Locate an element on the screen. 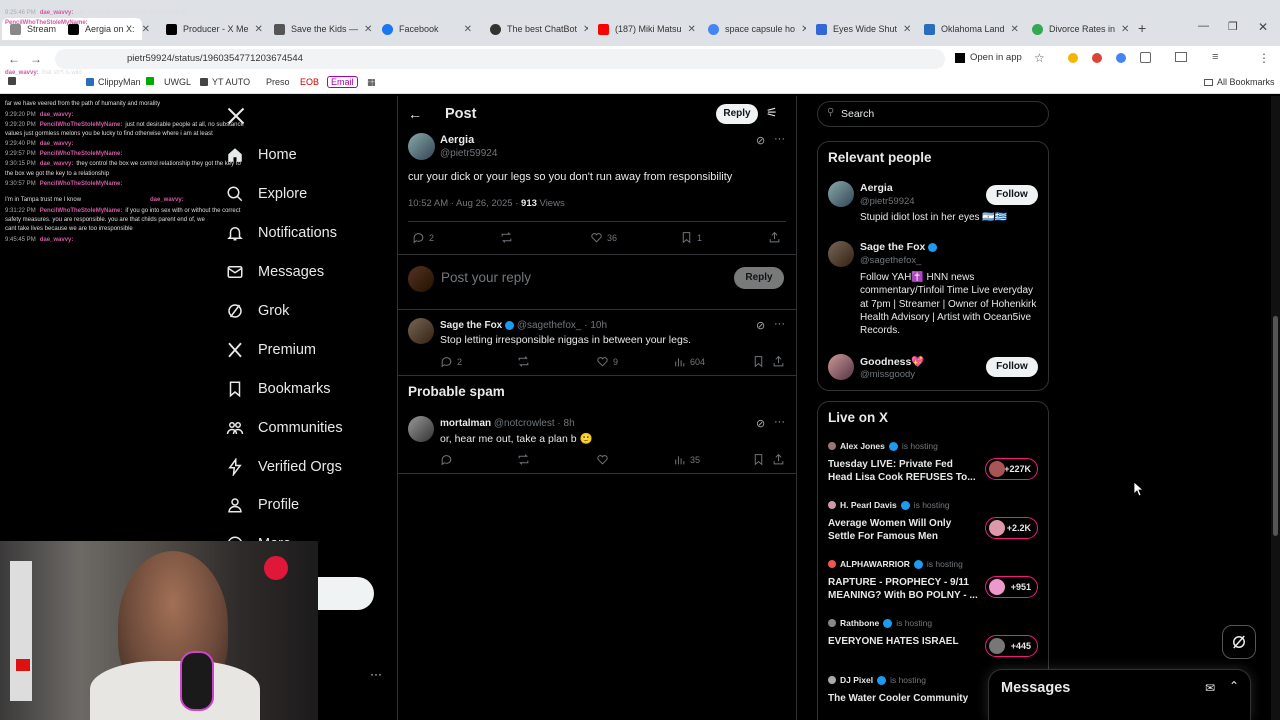  listener-badge: +227K is located at coordinates (1011, 469).